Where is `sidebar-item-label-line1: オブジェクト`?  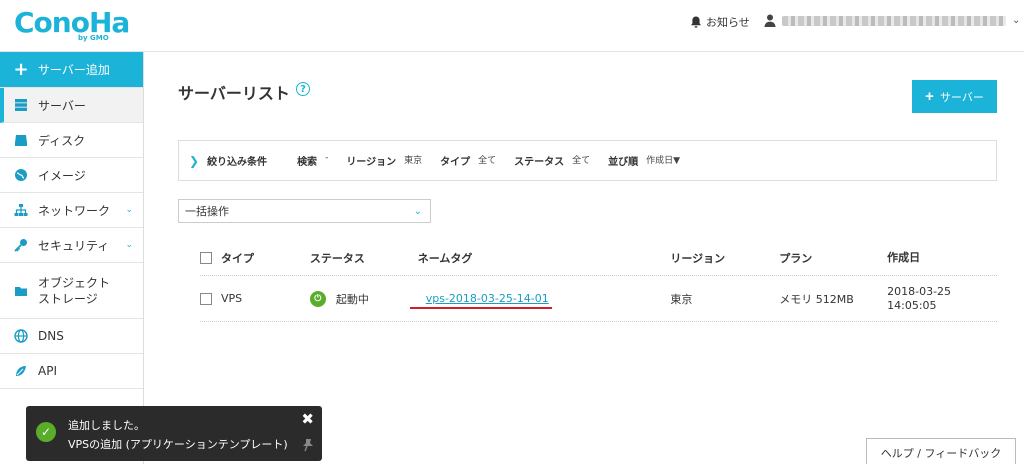
sidebar-item-label-line1: オブジェクト is located at coordinates (74, 282).